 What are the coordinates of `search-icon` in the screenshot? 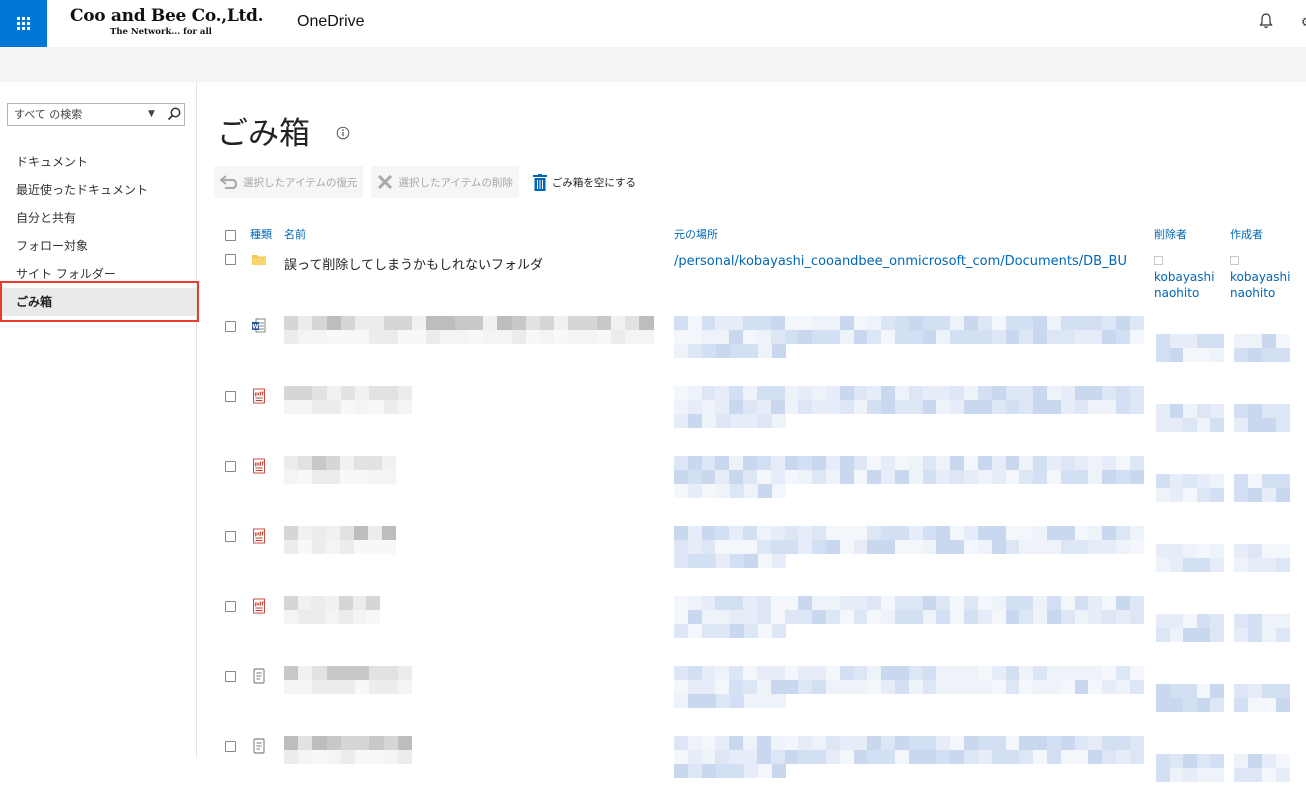 It's located at (174, 114).